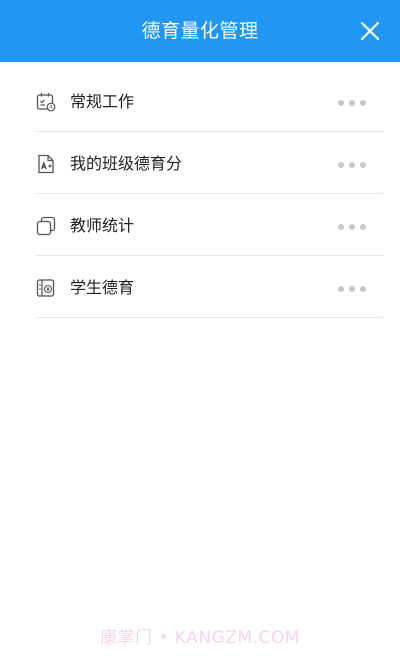 Image resolution: width=400 pixels, height=660 pixels. I want to click on watermark: 康掌门 • KANGZM.COM, so click(200, 638).